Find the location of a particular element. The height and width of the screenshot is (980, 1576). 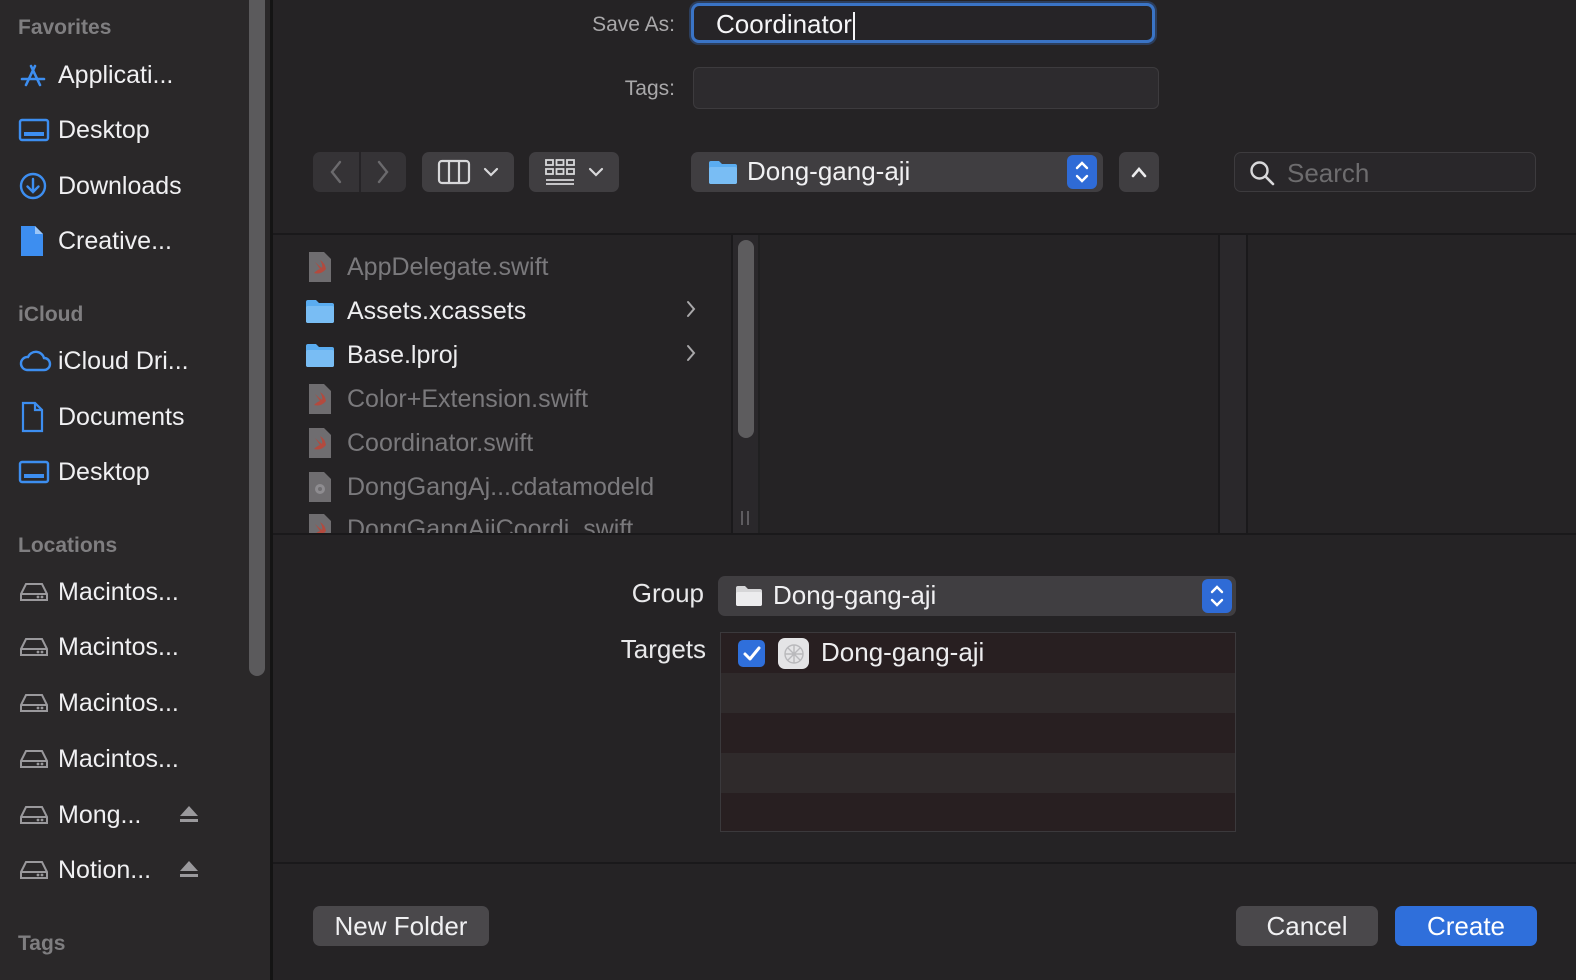

file-item: DongGangAjiCoordi..swift is located at coordinates (505, 521).